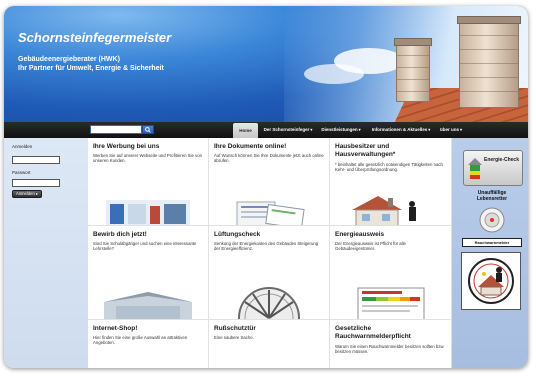 The image size is (536, 376). I want to click on advertising-image, so click(148, 212).